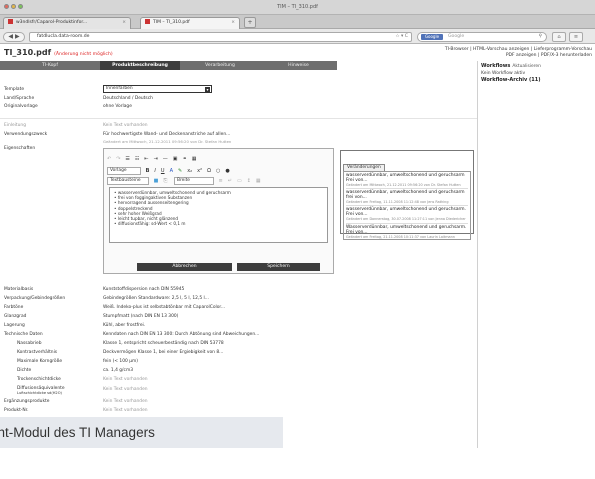 This screenshot has width=595, height=479. I want to click on style-select: Vorlage, so click(124, 171).